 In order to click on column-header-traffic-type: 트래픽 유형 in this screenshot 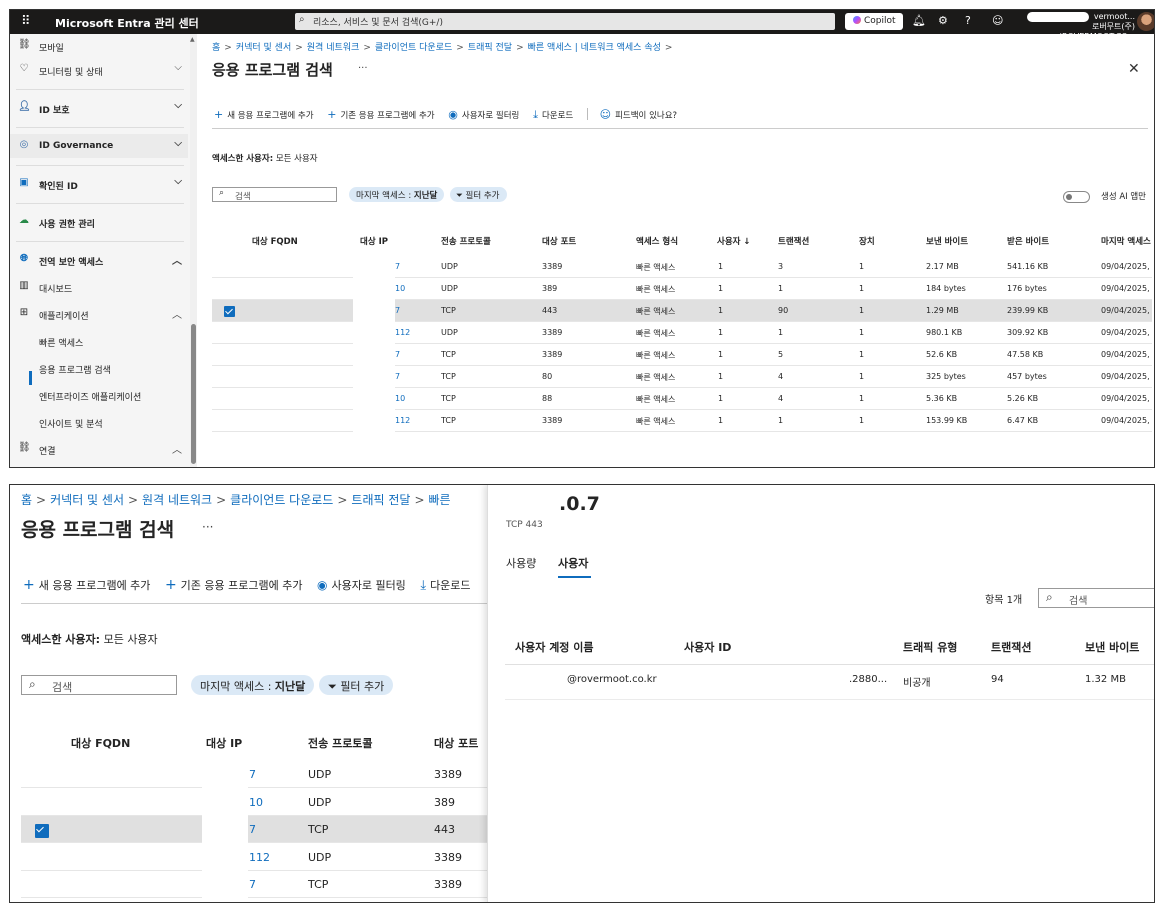, I will do `click(930, 647)`.